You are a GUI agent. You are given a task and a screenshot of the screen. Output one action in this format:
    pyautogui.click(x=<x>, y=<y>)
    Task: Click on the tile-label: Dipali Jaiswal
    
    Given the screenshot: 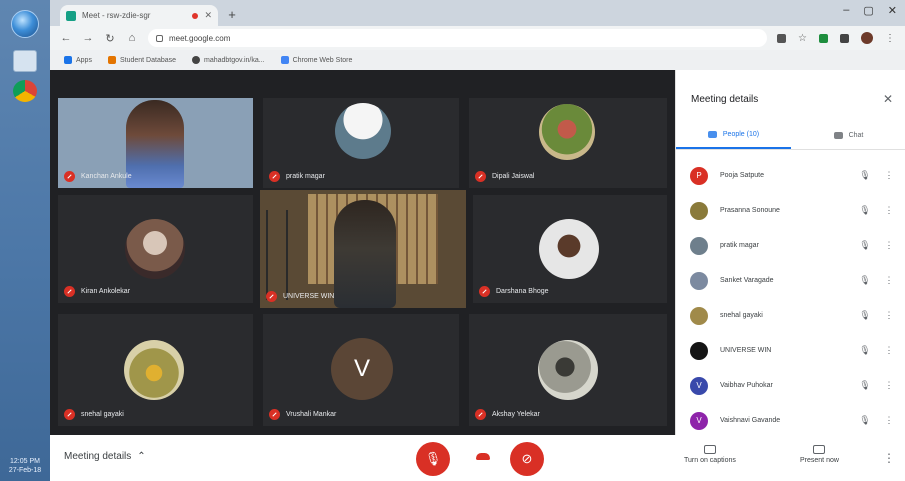 What is the action you would take?
    pyautogui.click(x=504, y=176)
    